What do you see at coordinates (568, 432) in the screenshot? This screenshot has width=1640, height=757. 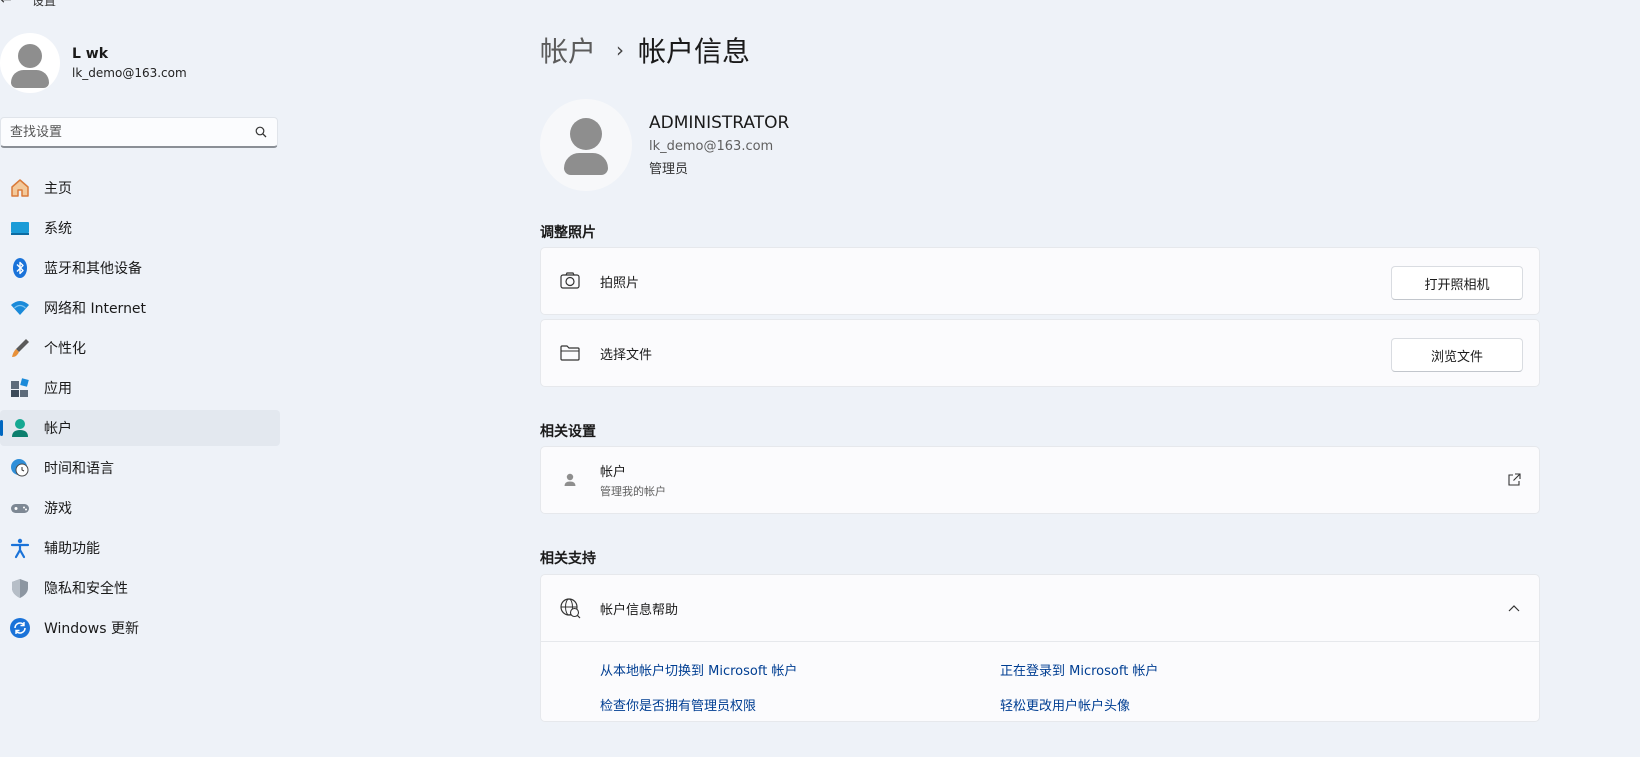 I see `section-title-related-settings: 相关设置` at bounding box center [568, 432].